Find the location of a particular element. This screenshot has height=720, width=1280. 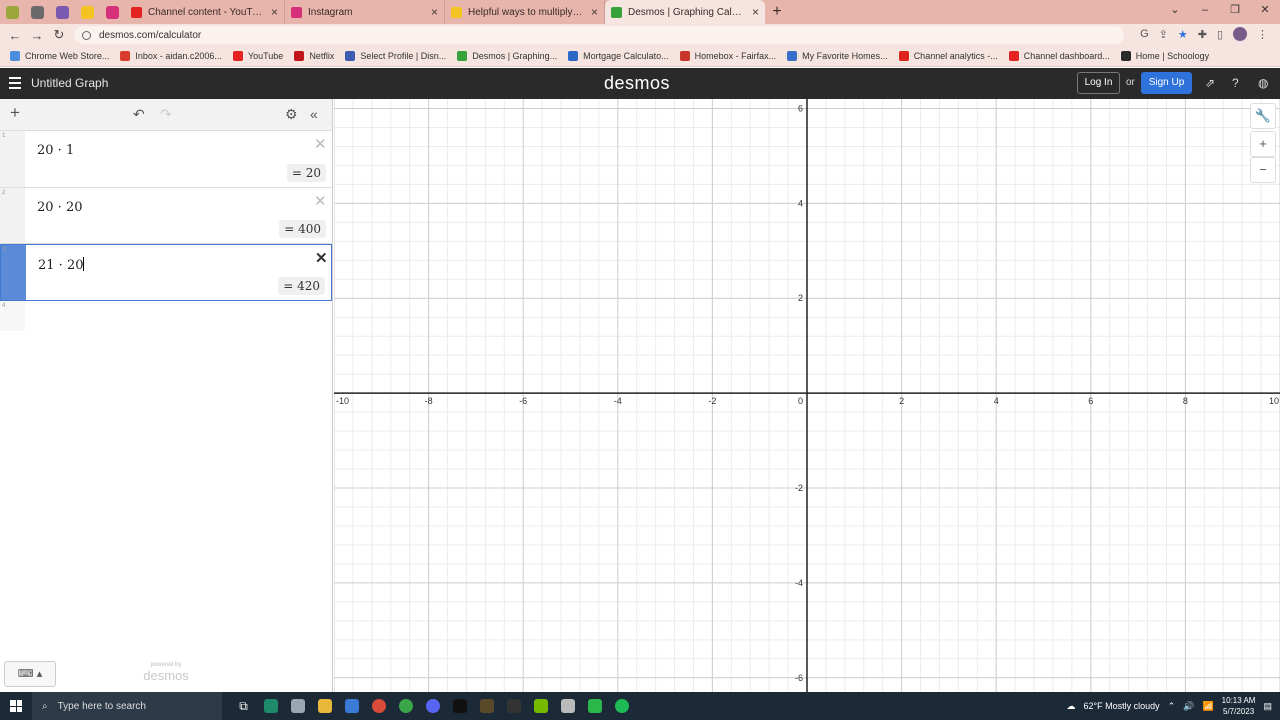

redo-icon: ↷ is located at coordinates (166, 114).